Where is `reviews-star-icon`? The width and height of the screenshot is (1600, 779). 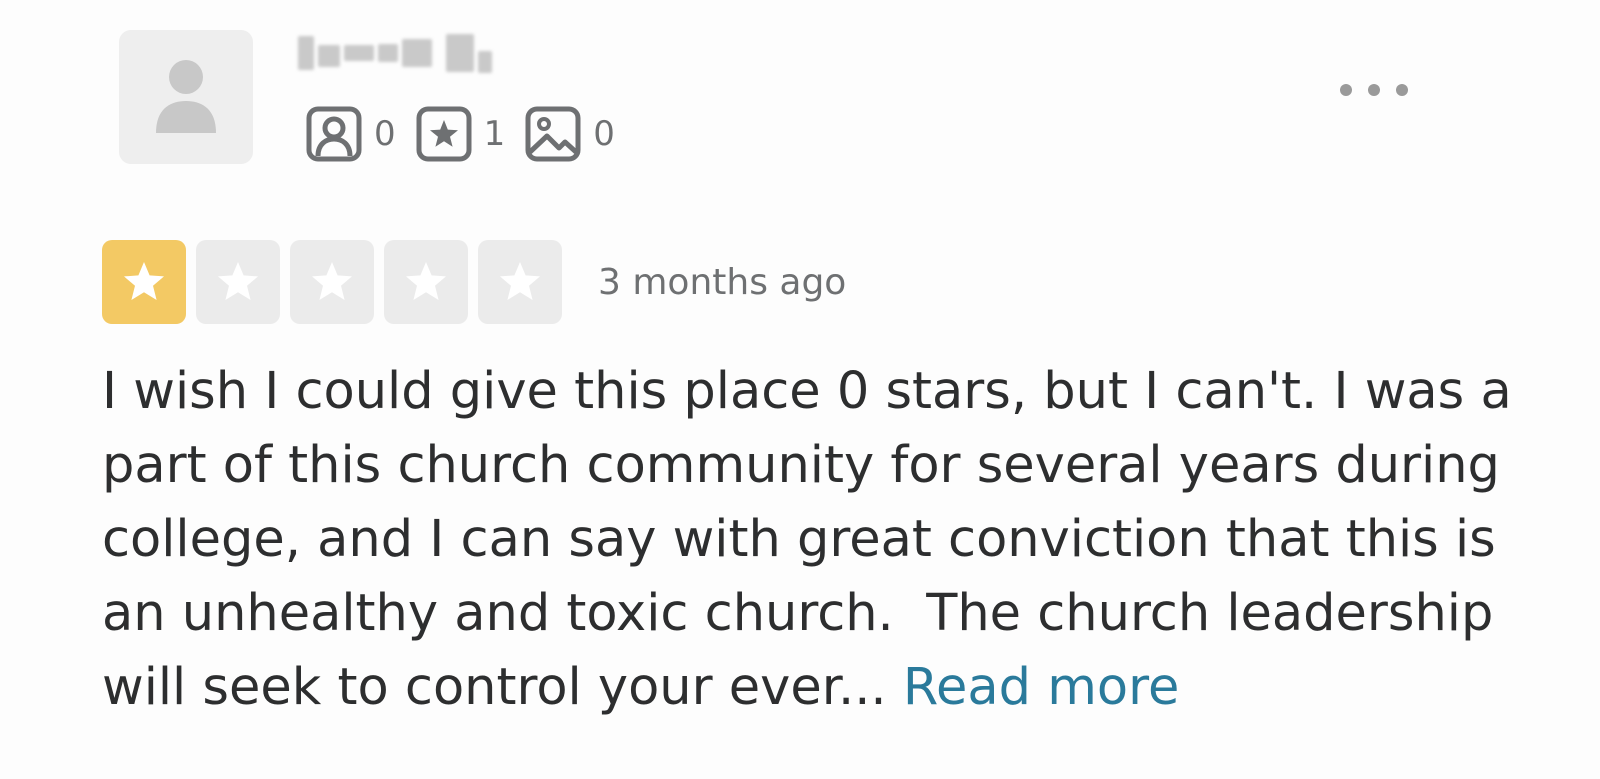
reviews-star-icon is located at coordinates (444, 134).